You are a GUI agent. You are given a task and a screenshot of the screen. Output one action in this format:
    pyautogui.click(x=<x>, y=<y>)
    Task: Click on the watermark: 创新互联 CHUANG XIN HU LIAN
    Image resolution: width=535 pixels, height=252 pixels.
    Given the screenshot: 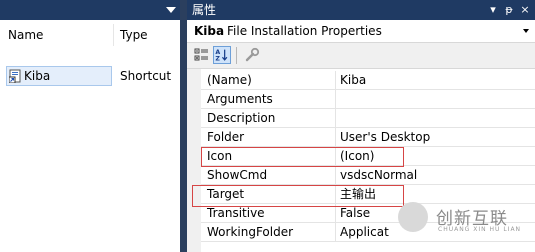 What is the action you would take?
    pyautogui.click(x=466, y=220)
    